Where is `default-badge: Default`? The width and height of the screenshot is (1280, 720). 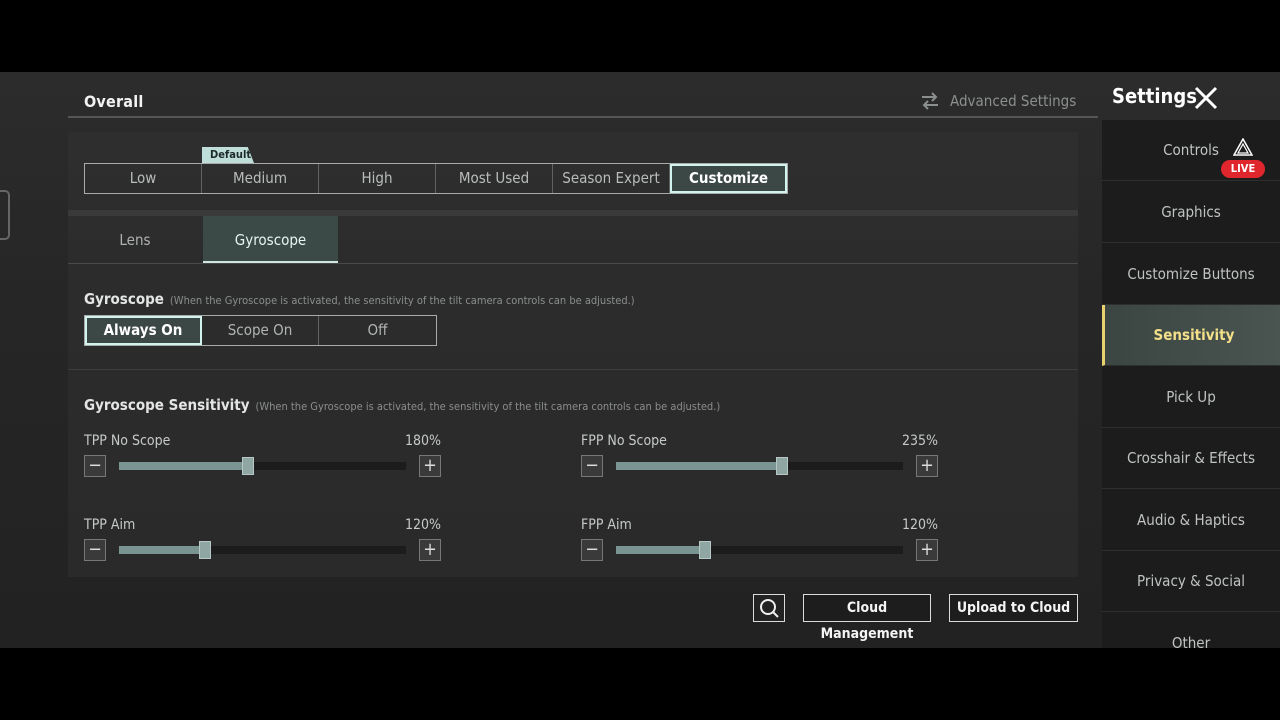 default-badge: Default is located at coordinates (228, 155).